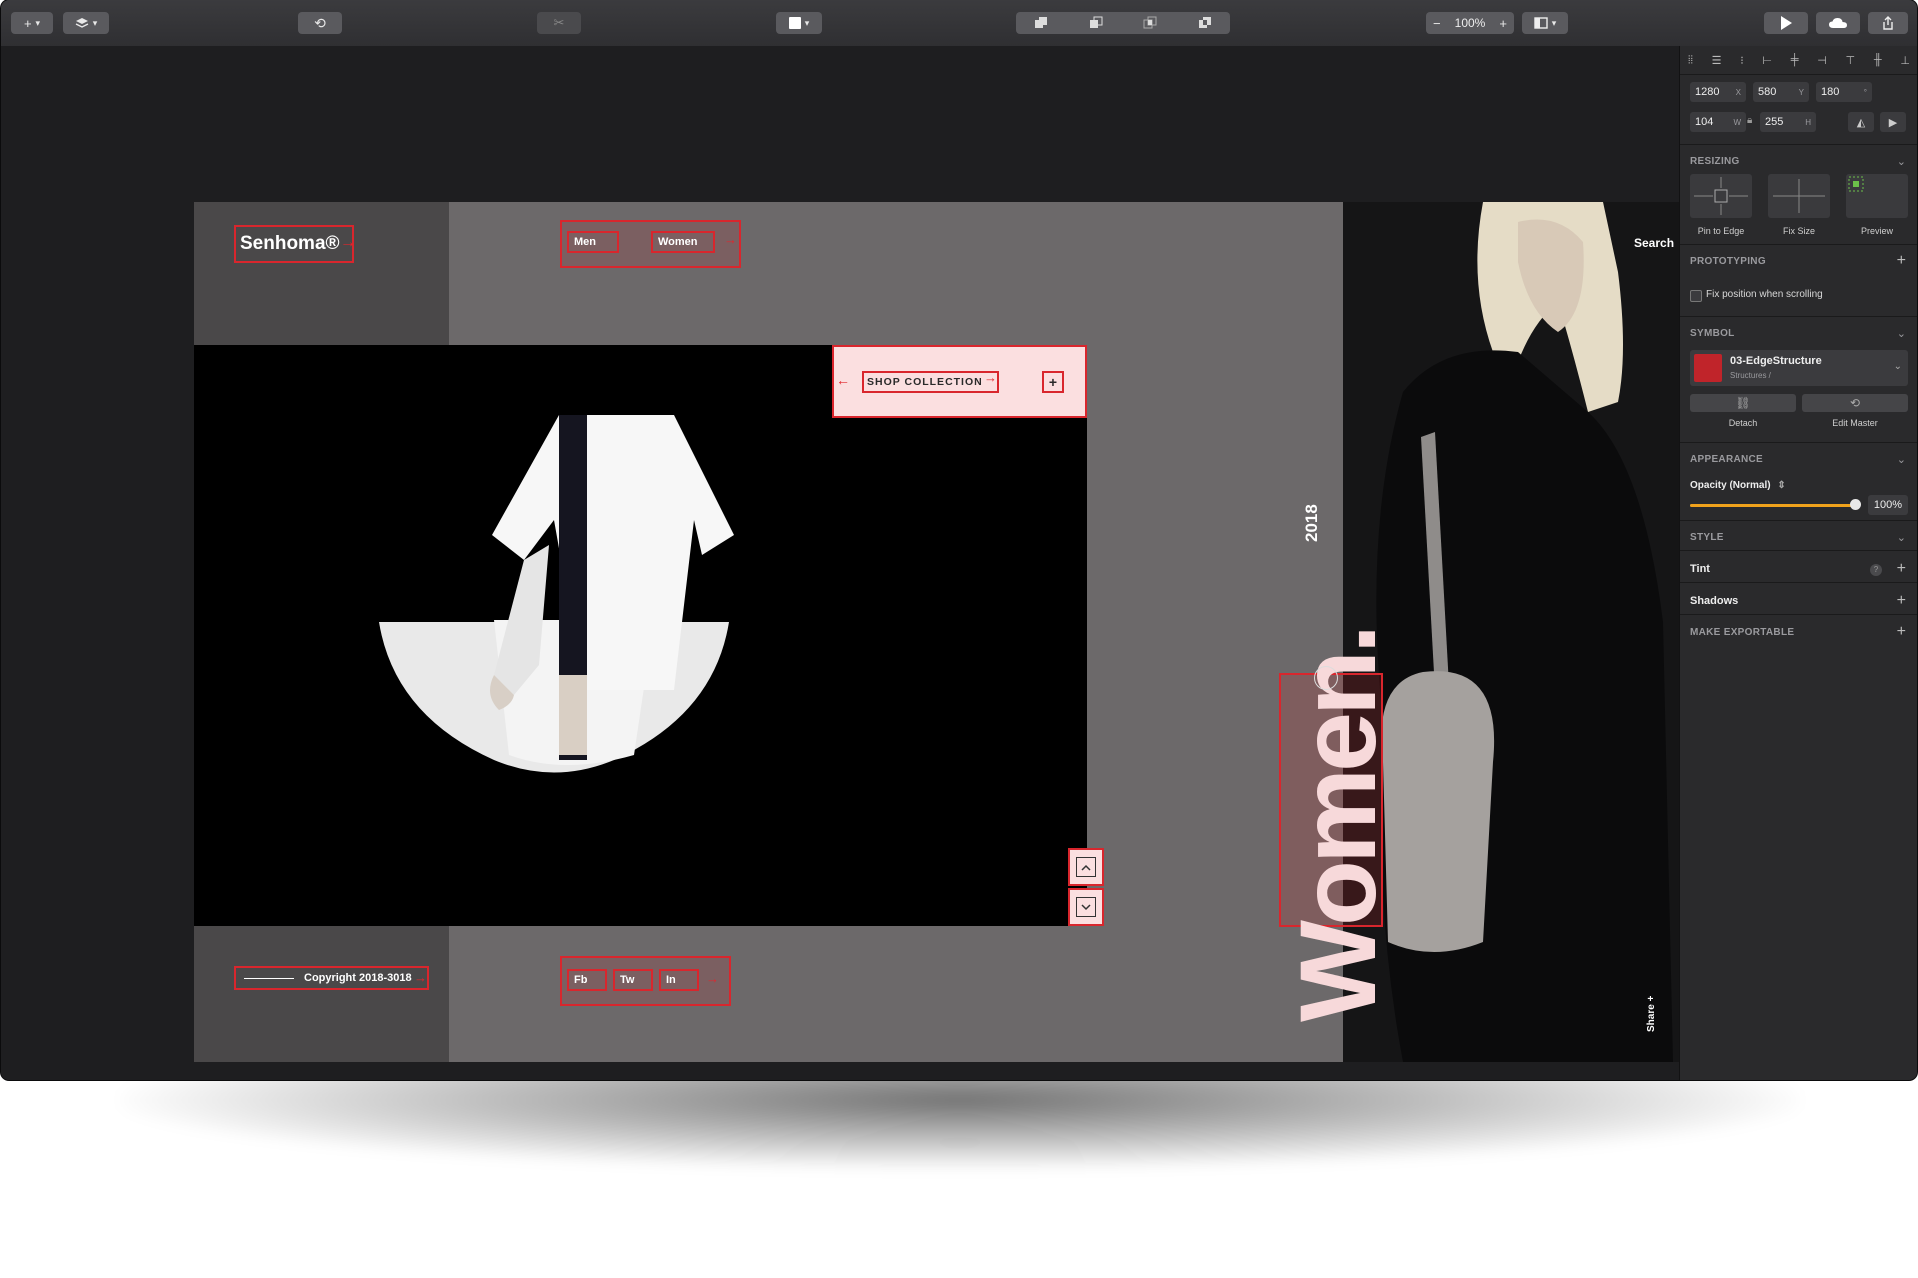  Describe the element at coordinates (1437, 23) in the screenshot. I see `zoom-out-icon: −` at that location.